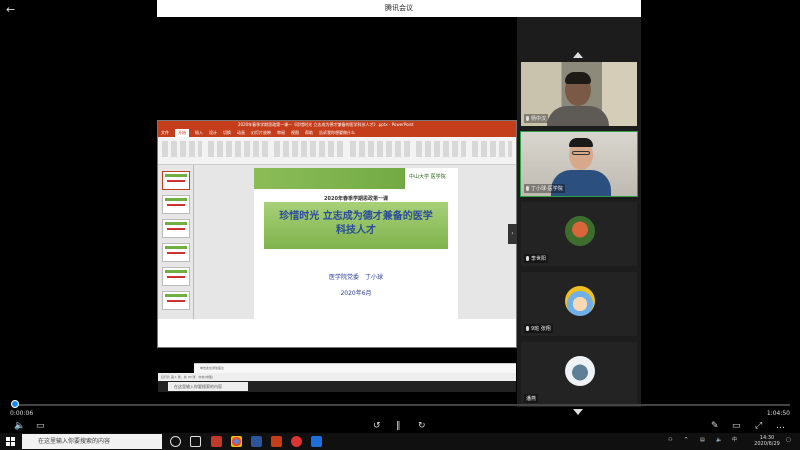 The width and height of the screenshot is (800, 450). I want to click on powerpoint-icon, so click(276, 441).